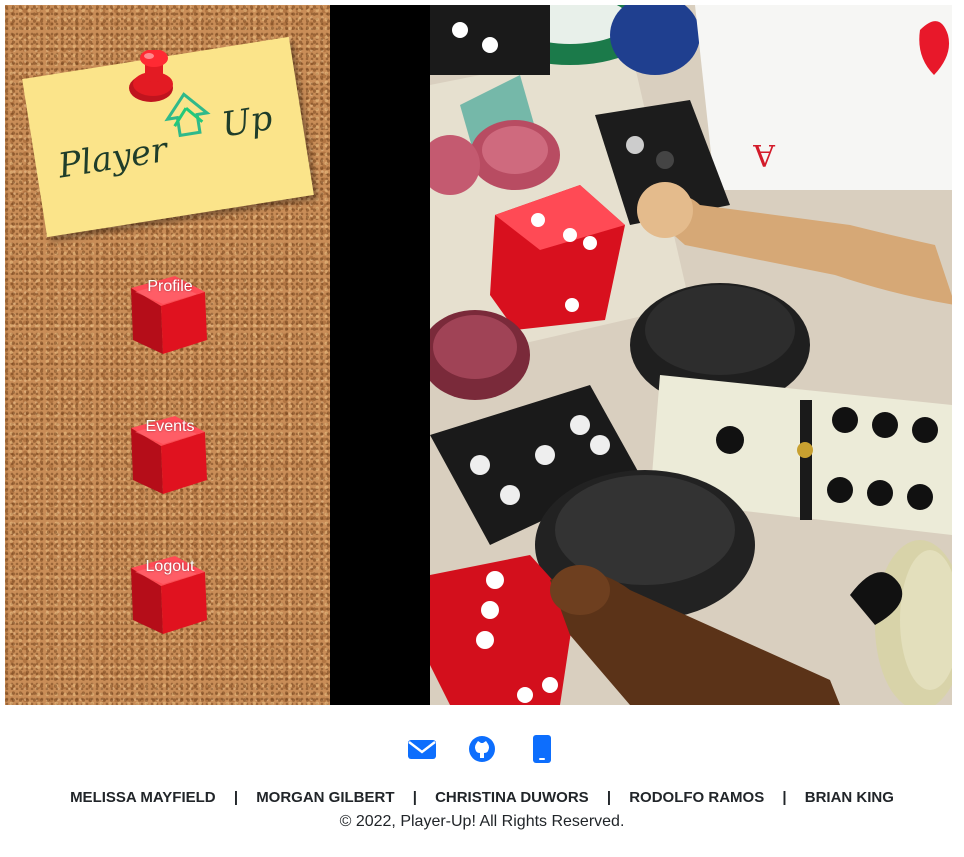 The image size is (964, 857). I want to click on push-pin-icon, so click(151, 76).